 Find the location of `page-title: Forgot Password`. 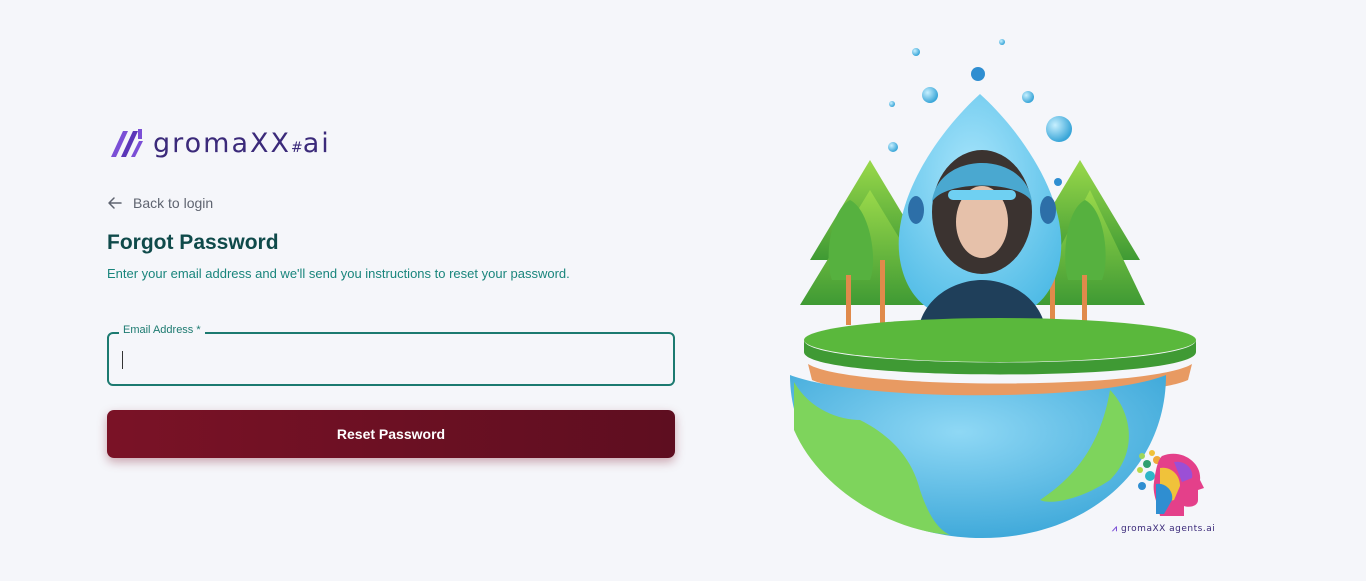

page-title: Forgot Password is located at coordinates (193, 242).